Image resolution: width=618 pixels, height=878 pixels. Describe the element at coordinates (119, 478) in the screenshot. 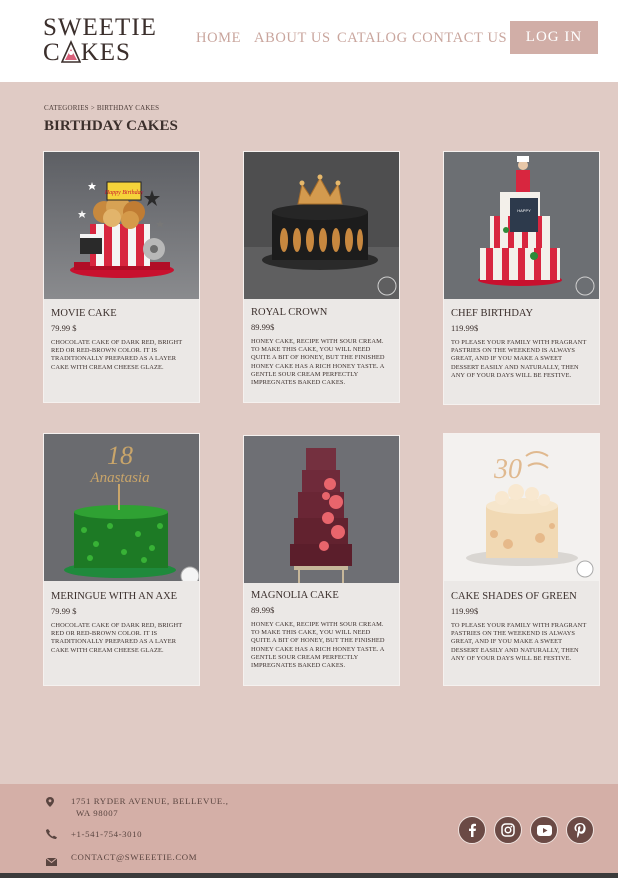

I see `cake-topper-name: Anastasia` at that location.